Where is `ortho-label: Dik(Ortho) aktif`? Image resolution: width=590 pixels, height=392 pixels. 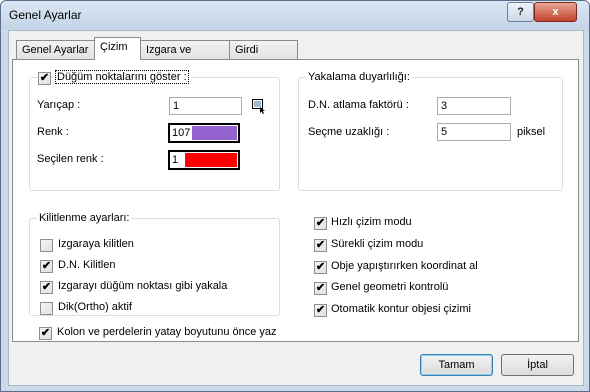 ortho-label: Dik(Ortho) aktif is located at coordinates (95, 307).